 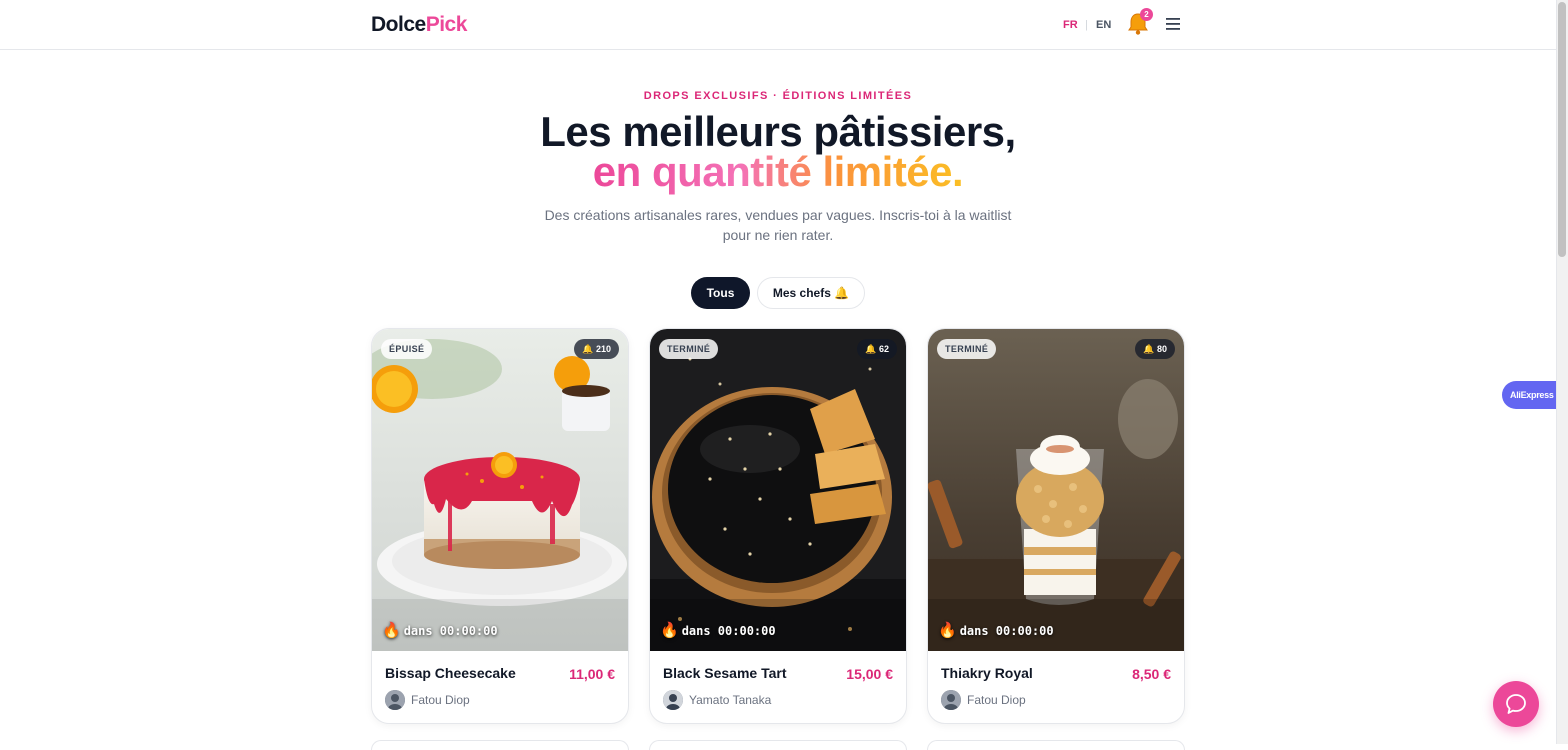 I want to click on hero-eyebrow: DROPS EXCLUSIFS · ÉDITIONS LIMITÉES, so click(x=778, y=96).